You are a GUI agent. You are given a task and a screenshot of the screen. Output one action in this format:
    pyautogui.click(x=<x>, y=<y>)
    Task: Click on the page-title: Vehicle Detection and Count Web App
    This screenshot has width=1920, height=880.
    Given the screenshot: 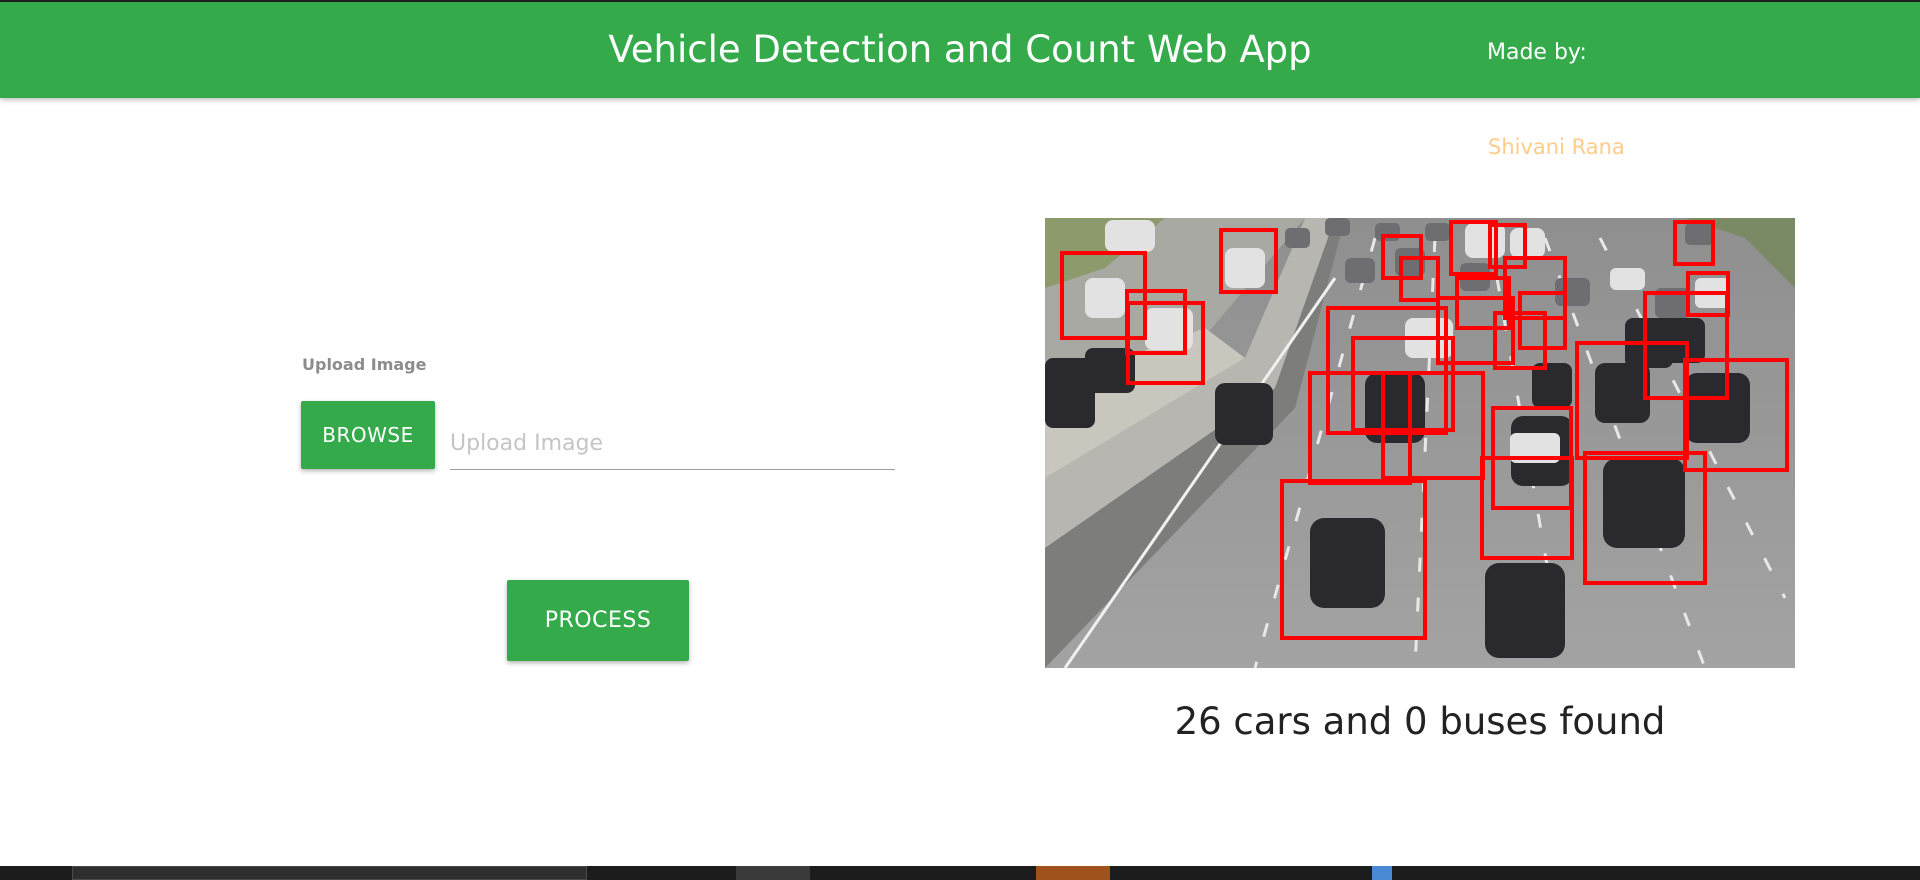 What is the action you would take?
    pyautogui.click(x=960, y=49)
    